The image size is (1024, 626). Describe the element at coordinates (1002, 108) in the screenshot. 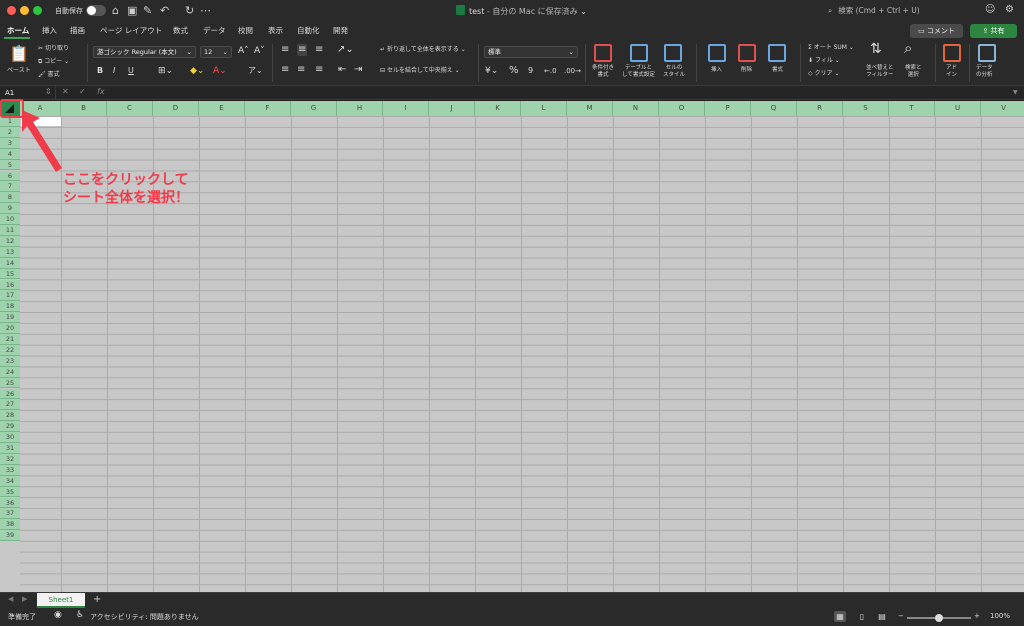

I see `column-header-v: V` at that location.